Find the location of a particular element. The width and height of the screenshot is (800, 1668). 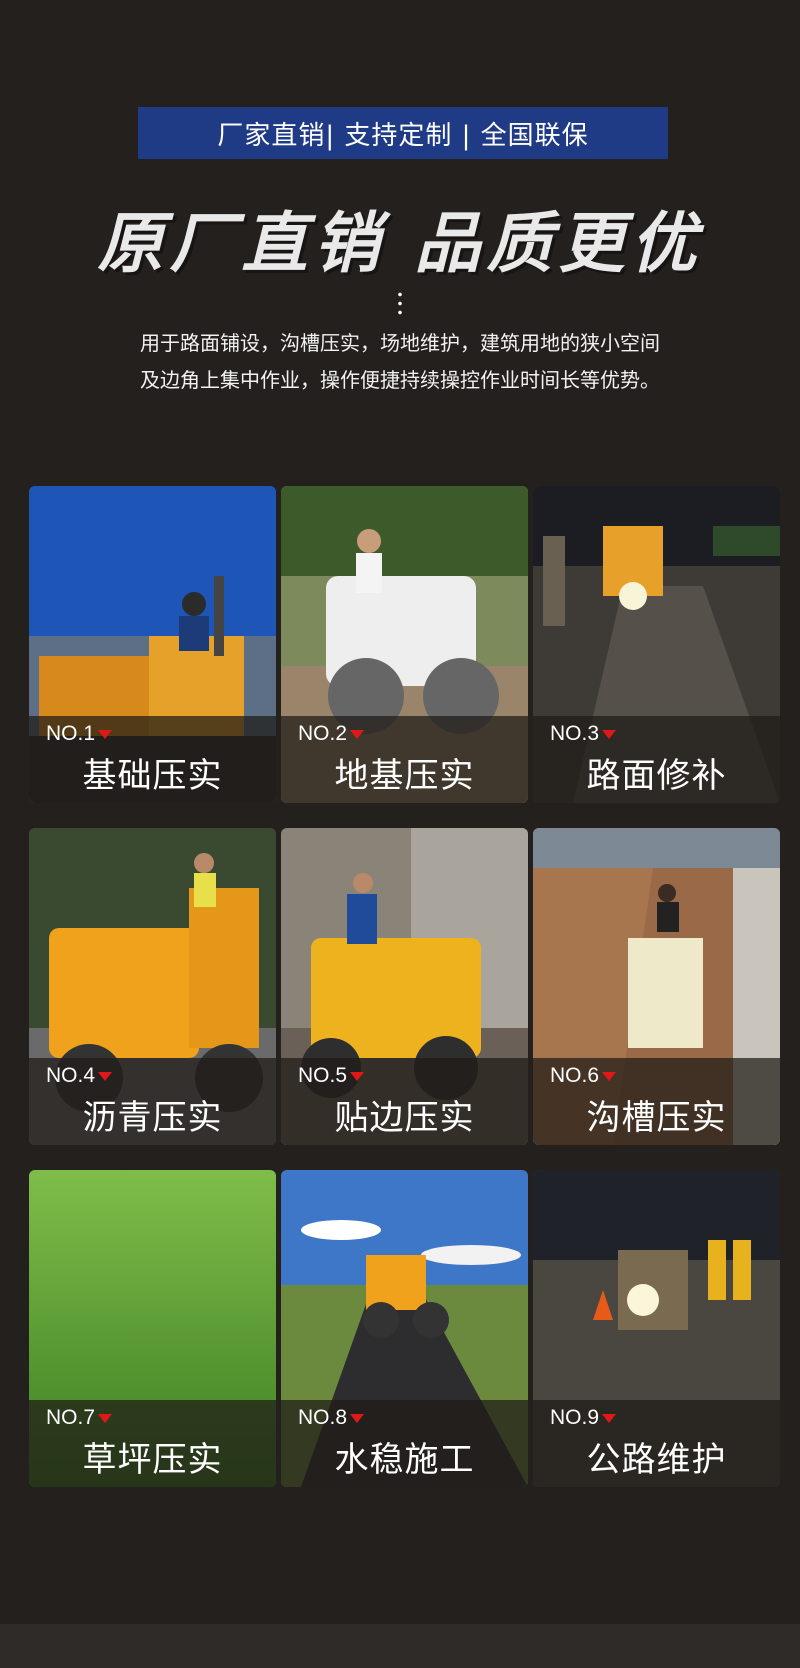

card-title: 沥青压实 is located at coordinates (152, 1118).